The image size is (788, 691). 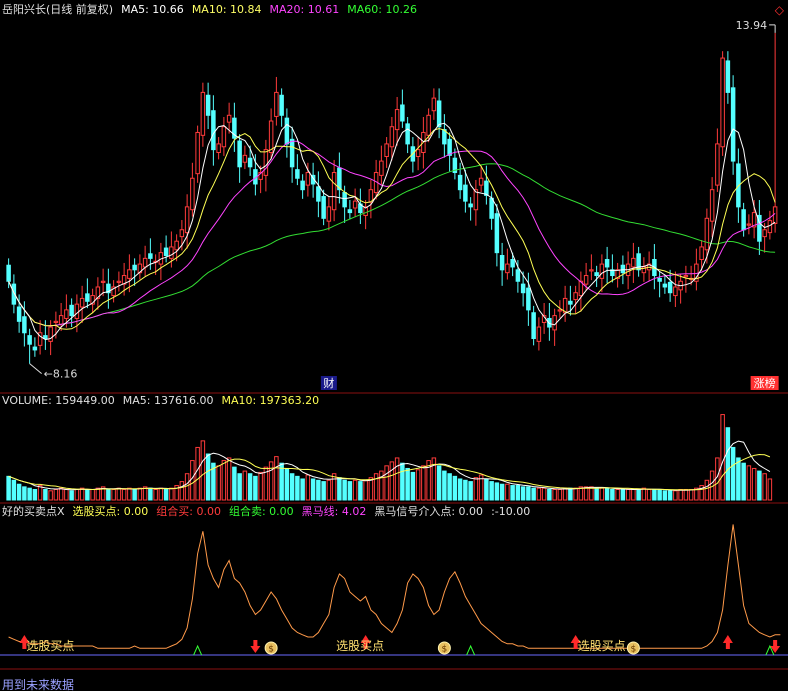 I want to click on indicator-label-2: 选股买点, so click(x=602, y=646).